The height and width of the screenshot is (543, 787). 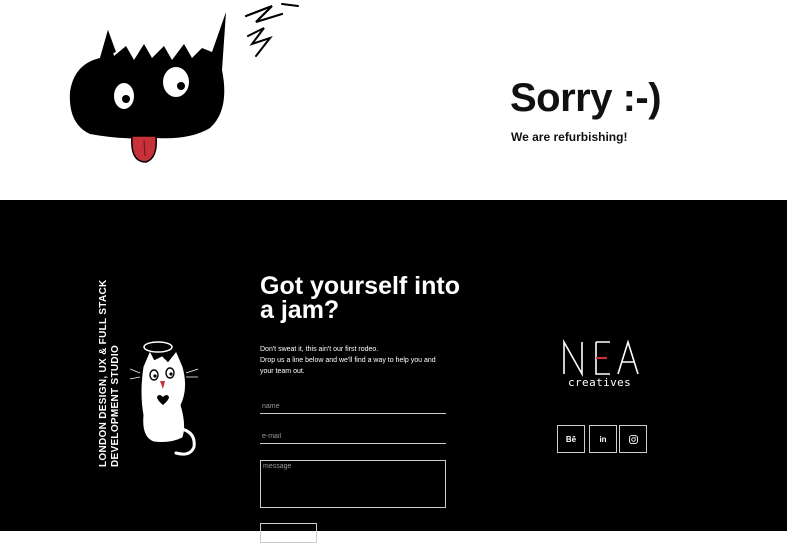 What do you see at coordinates (360, 298) in the screenshot?
I see `contact-title: Got yourself into a jam?` at bounding box center [360, 298].